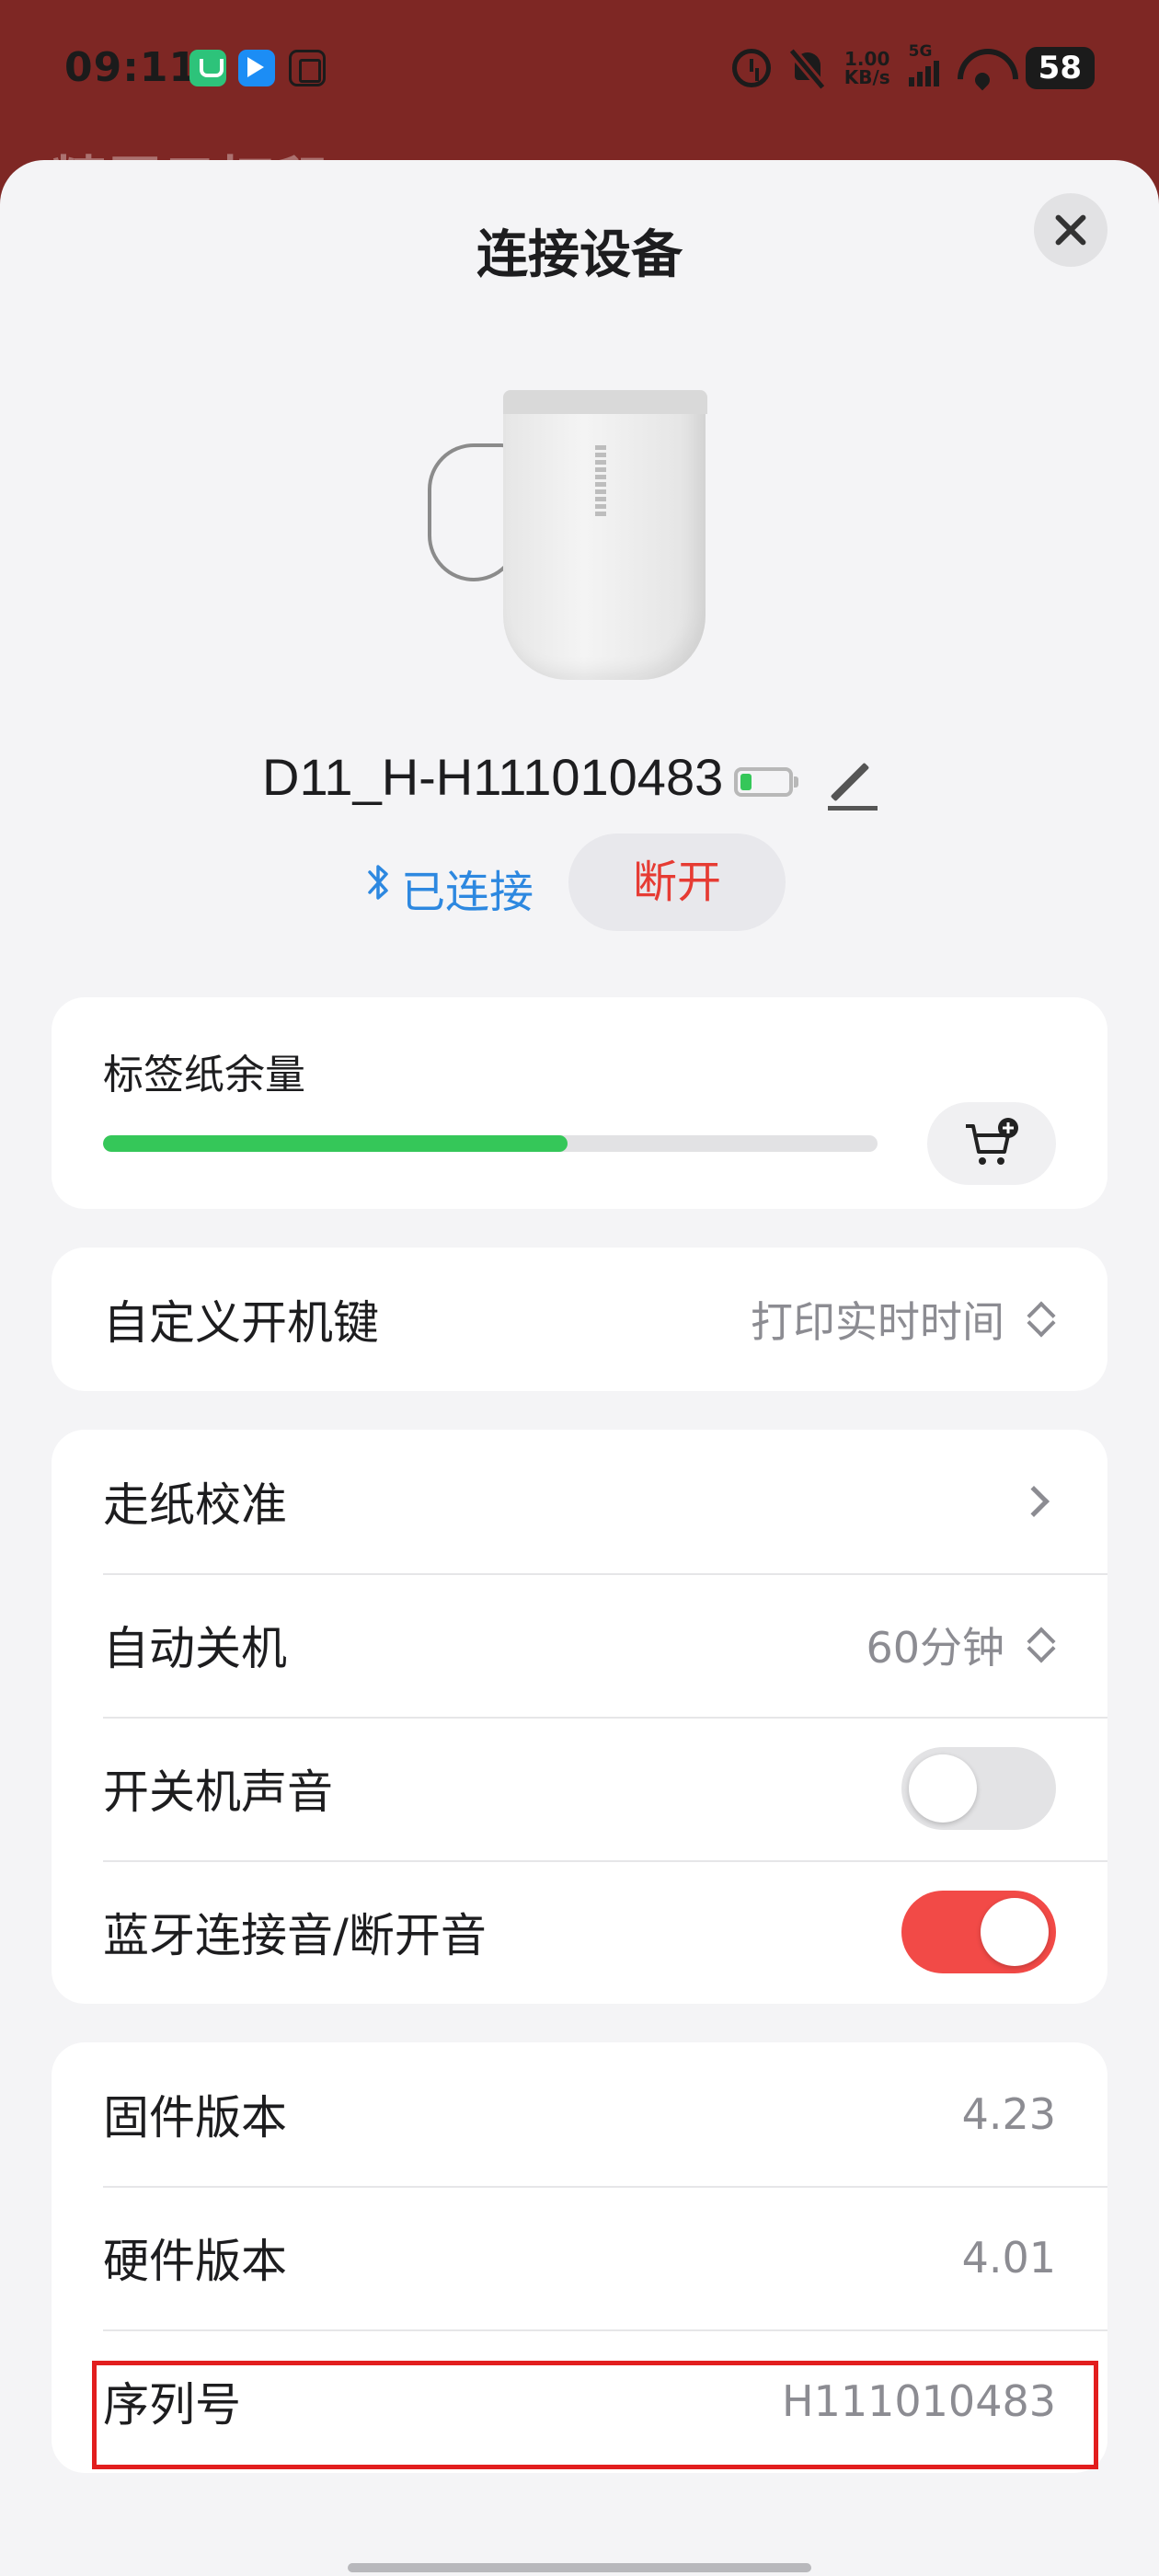 This screenshot has height=2576, width=1159. What do you see at coordinates (218, 1792) in the screenshot?
I see `power-sound-label: 开关机声音` at bounding box center [218, 1792].